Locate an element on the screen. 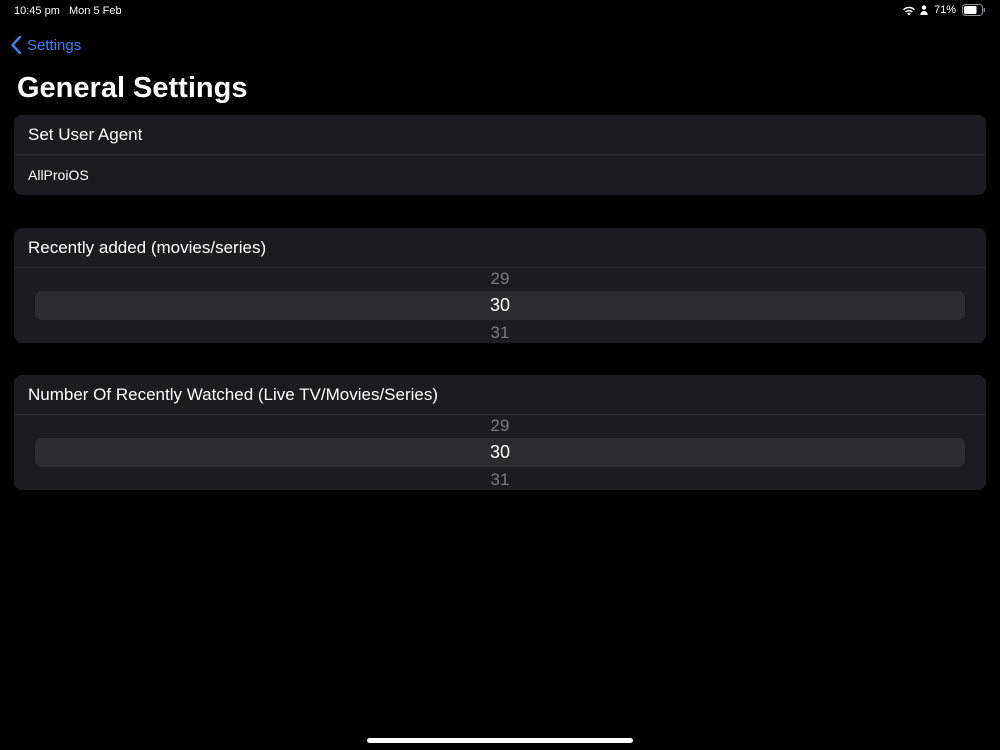  recently-added-picker: 29 30 31 is located at coordinates (500, 305).